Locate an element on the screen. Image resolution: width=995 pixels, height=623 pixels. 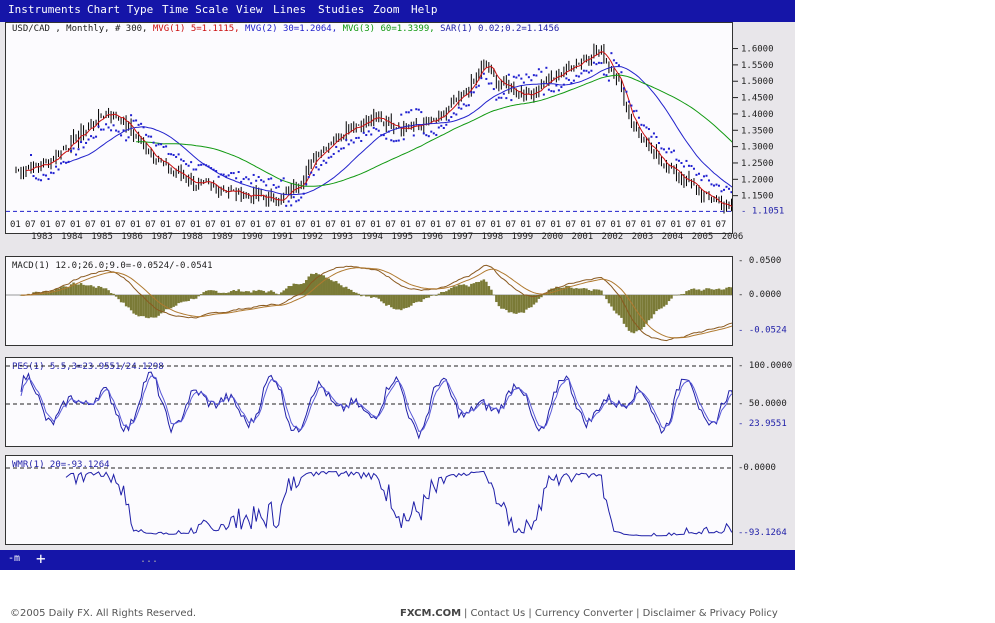
year-tick-label: 2006 is located at coordinates (733, 237).